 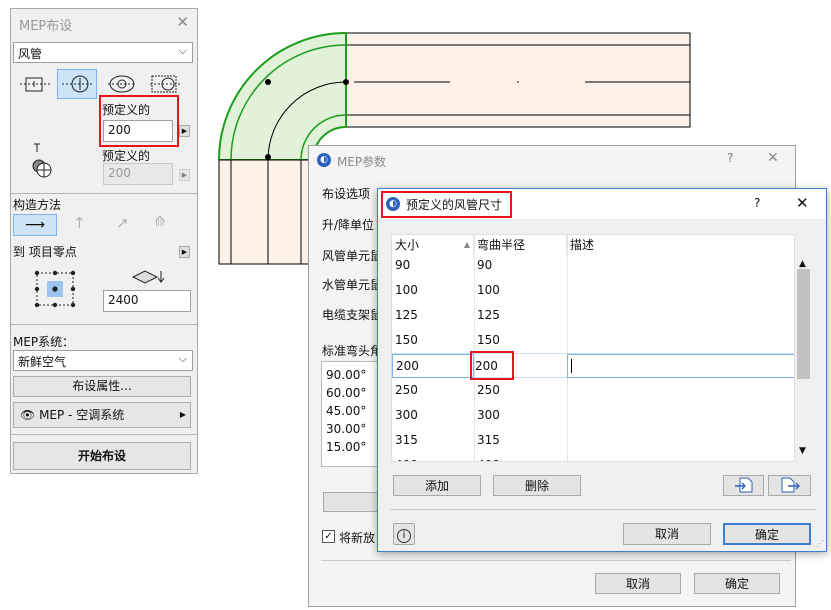 What do you see at coordinates (283, 96) in the screenshot?
I see `duct-elbow` at bounding box center [283, 96].